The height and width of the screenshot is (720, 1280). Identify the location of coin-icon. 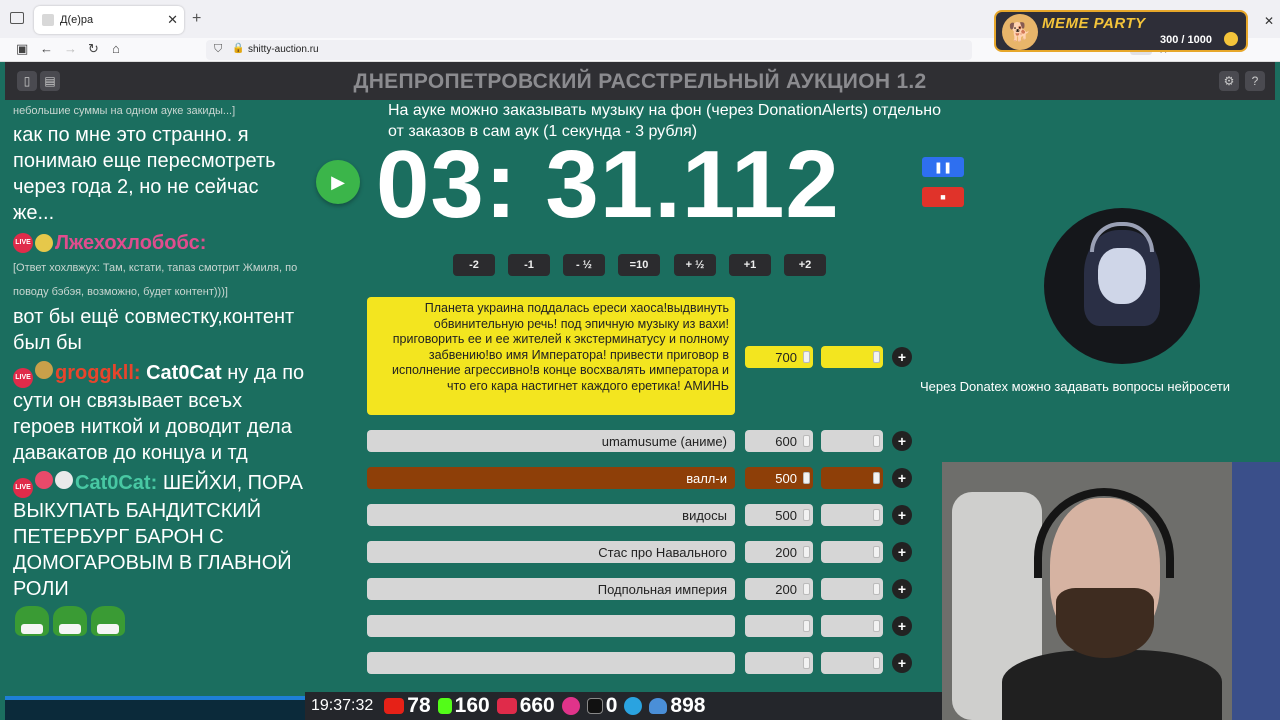
(1231, 39).